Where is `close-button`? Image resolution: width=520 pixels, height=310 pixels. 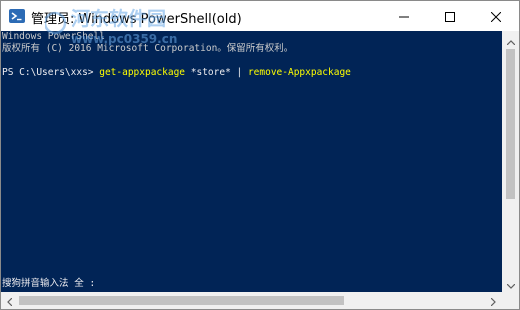
close-button is located at coordinates (496, 16).